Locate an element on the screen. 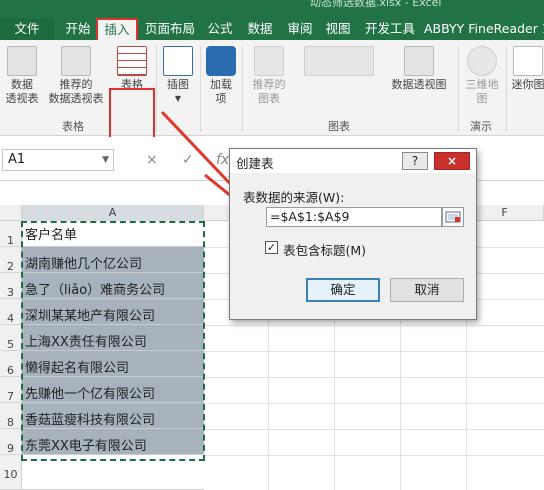  illustrations-icon is located at coordinates (178, 61).